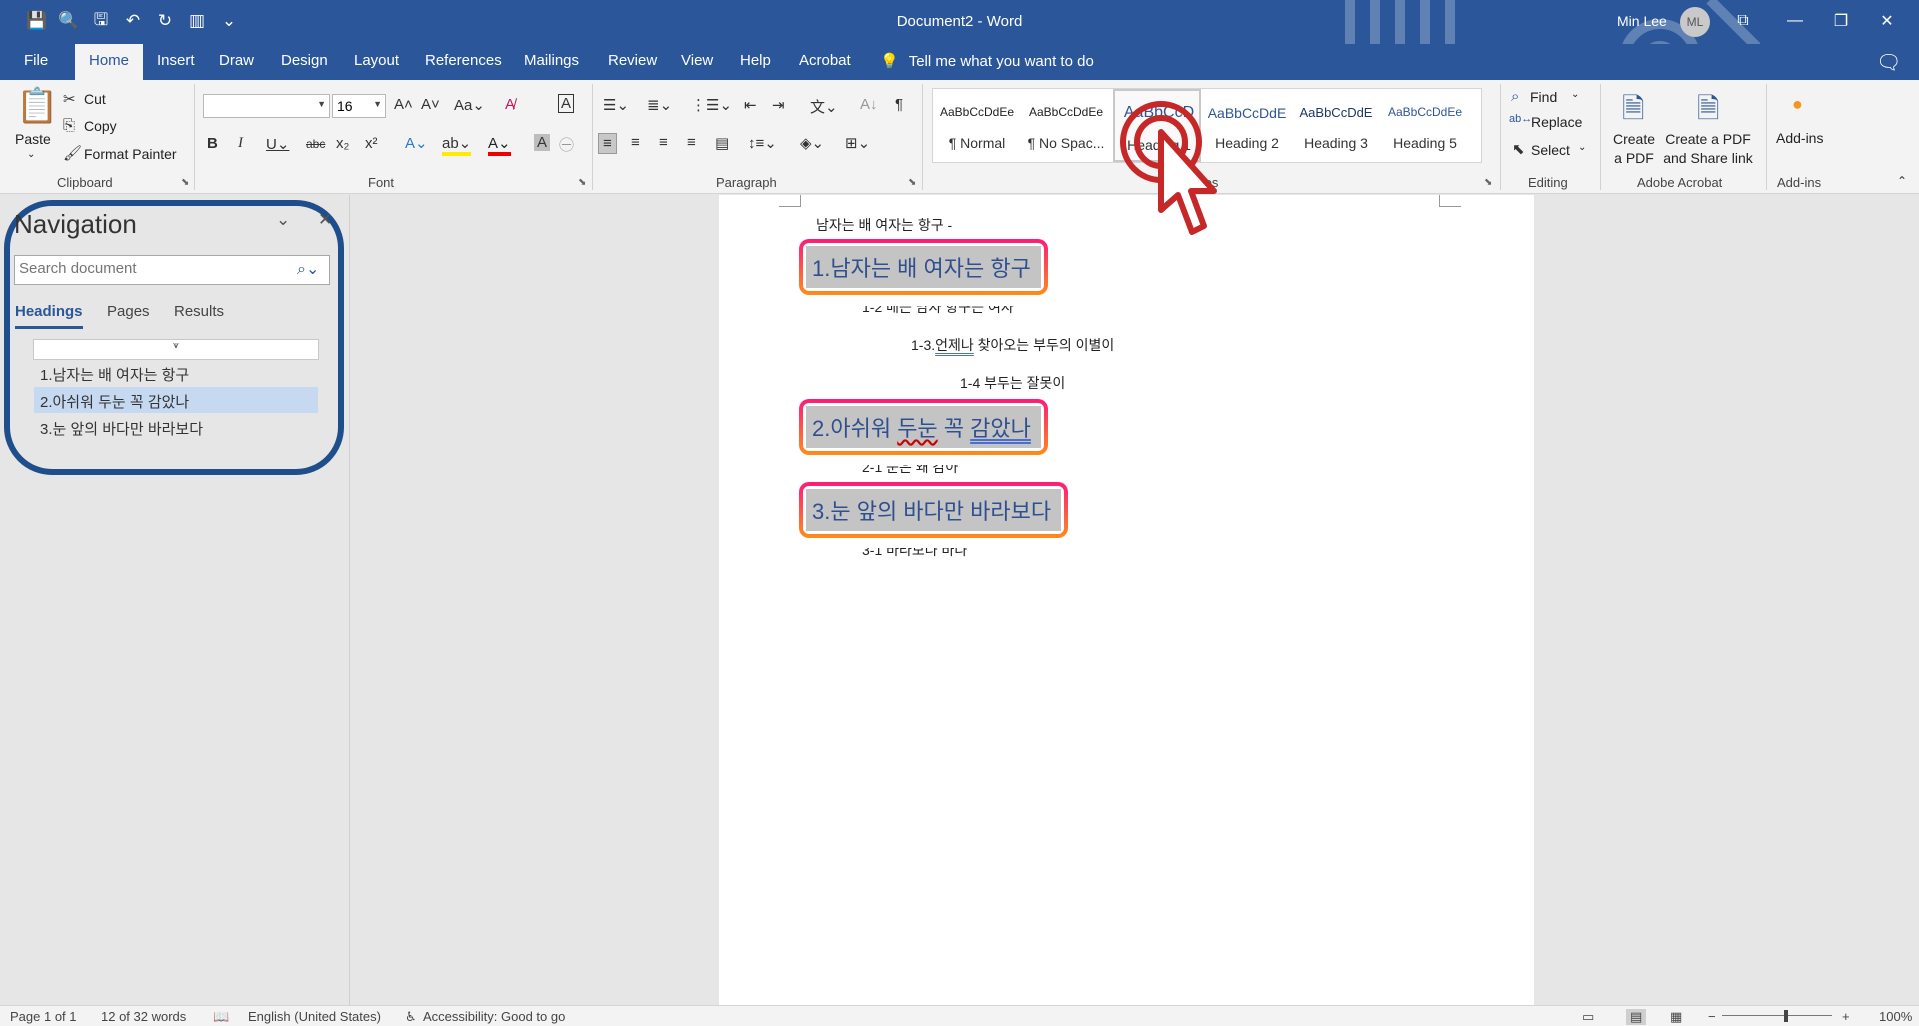 This screenshot has width=1919, height=1026. Describe the element at coordinates (884, 225) in the screenshot. I see `intro-line: 남자는 배 여자는 항구 -` at that location.